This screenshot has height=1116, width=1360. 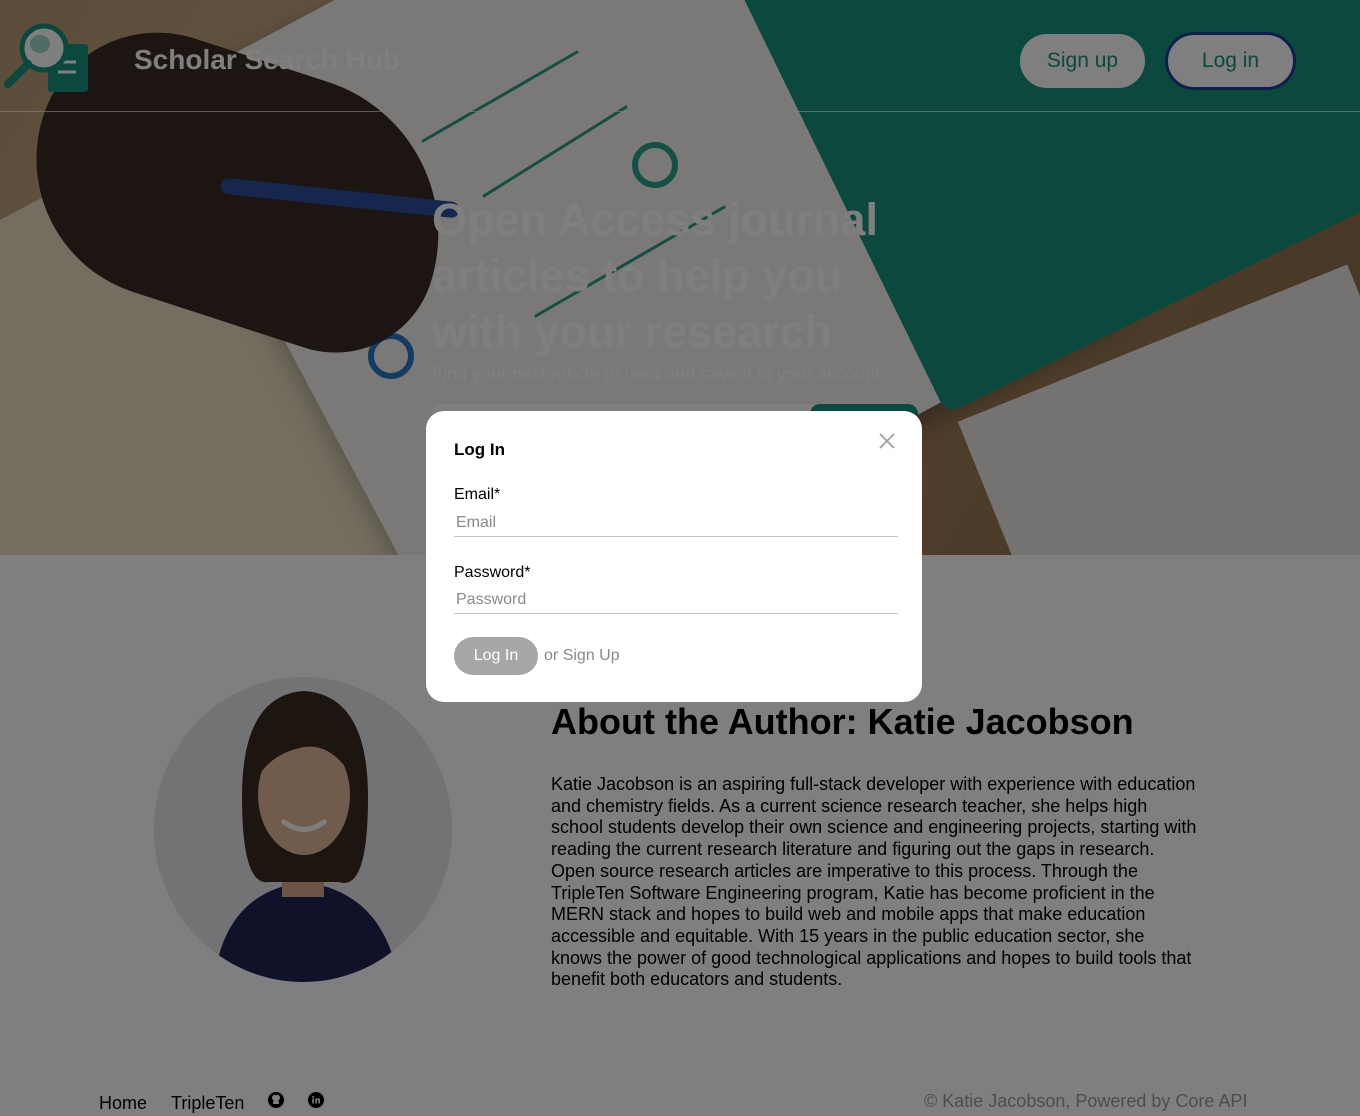 What do you see at coordinates (492, 572) in the screenshot?
I see `password-label: Password*` at bounding box center [492, 572].